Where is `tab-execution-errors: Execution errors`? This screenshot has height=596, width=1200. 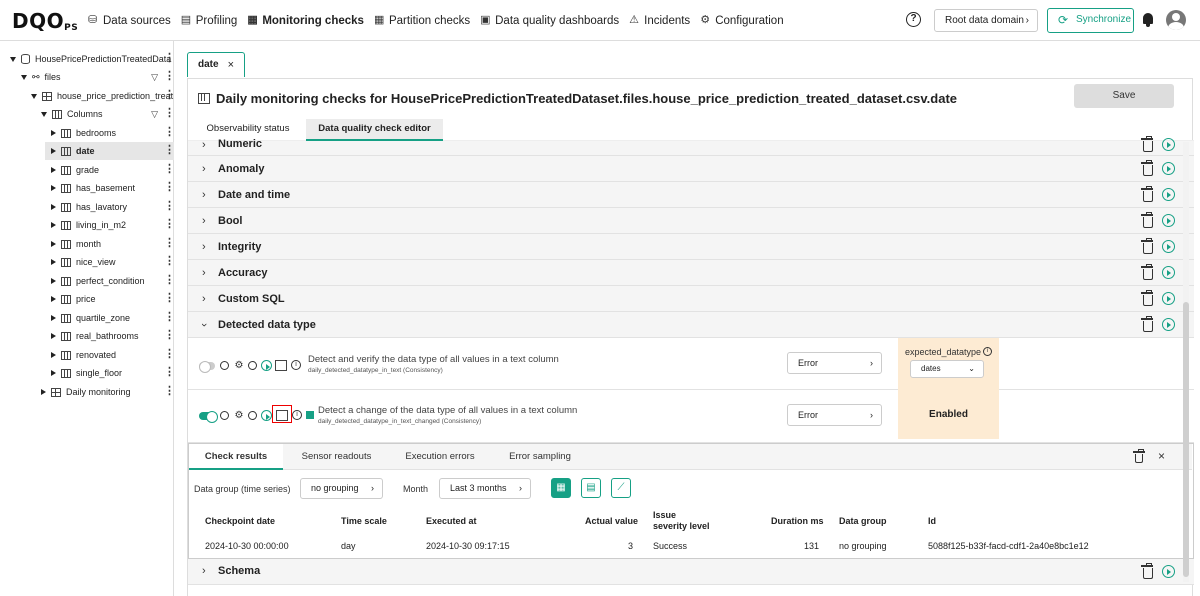
tab-execution-errors: Execution errors is located at coordinates (440, 457).